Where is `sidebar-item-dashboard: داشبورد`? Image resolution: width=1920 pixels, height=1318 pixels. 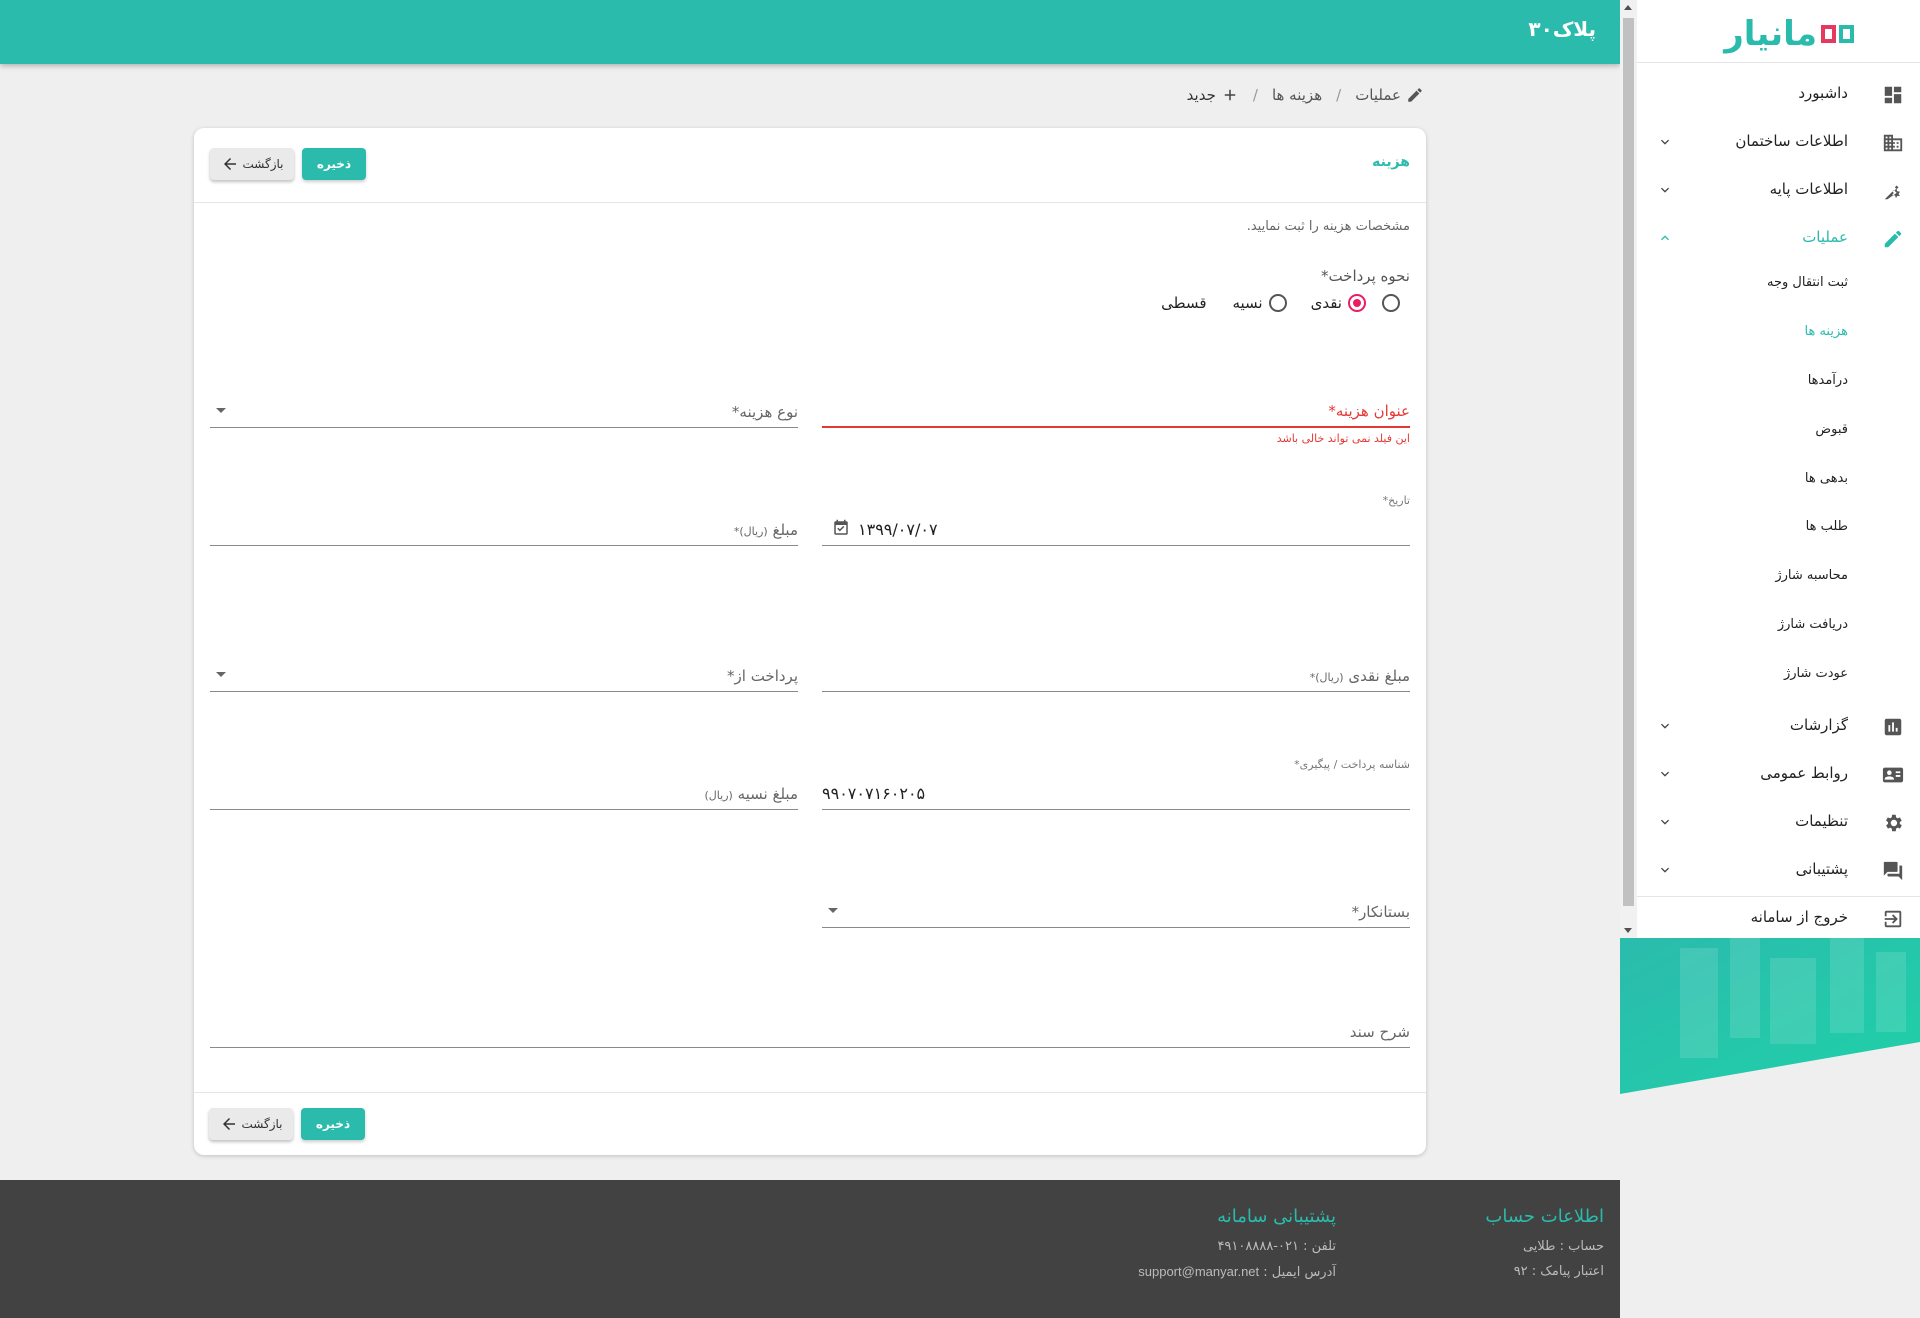 sidebar-item-dashboard: داشبورد is located at coordinates (1778, 94).